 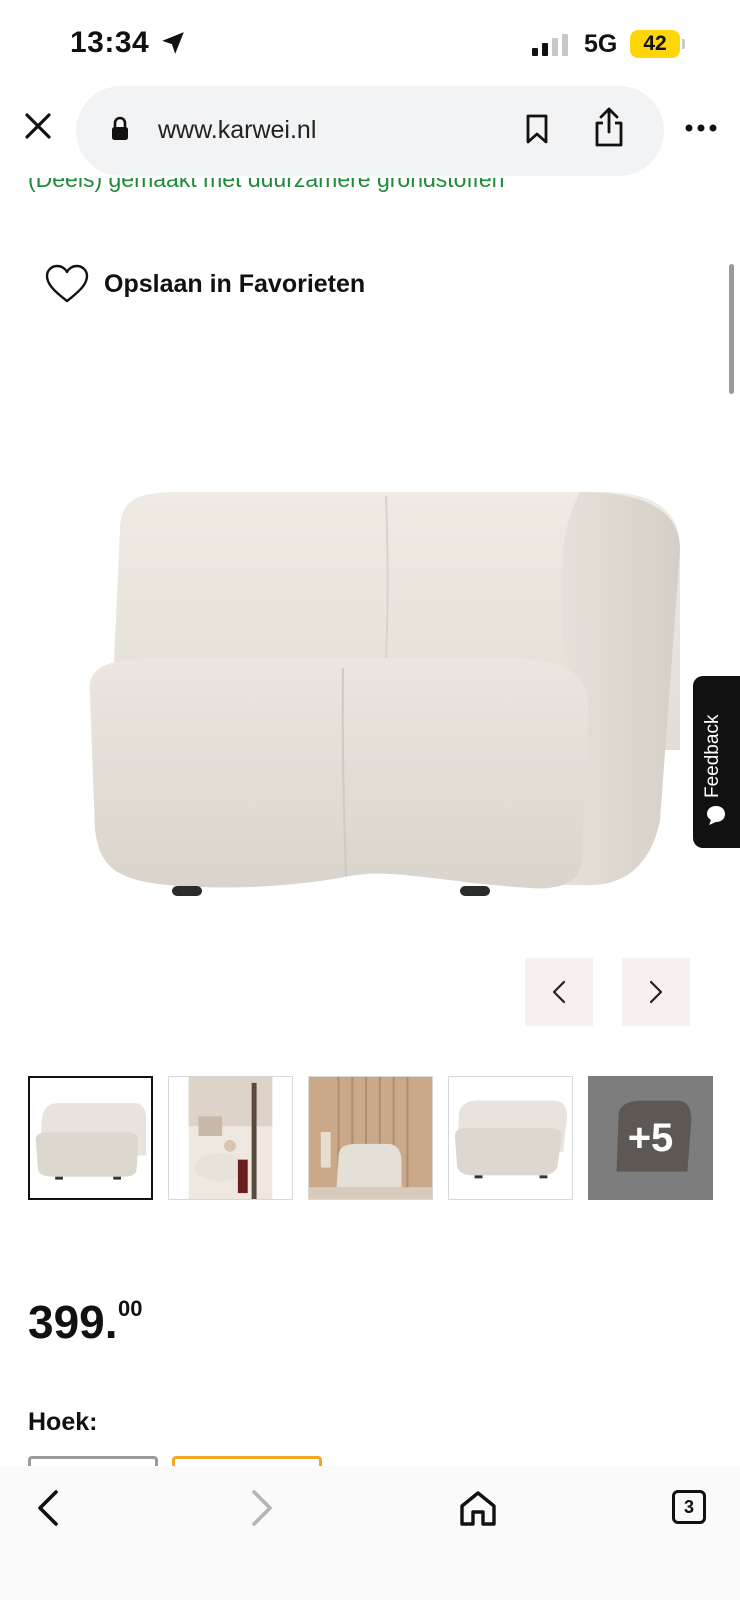 I want to click on address-bar: www.karwei.nl, so click(x=370, y=131).